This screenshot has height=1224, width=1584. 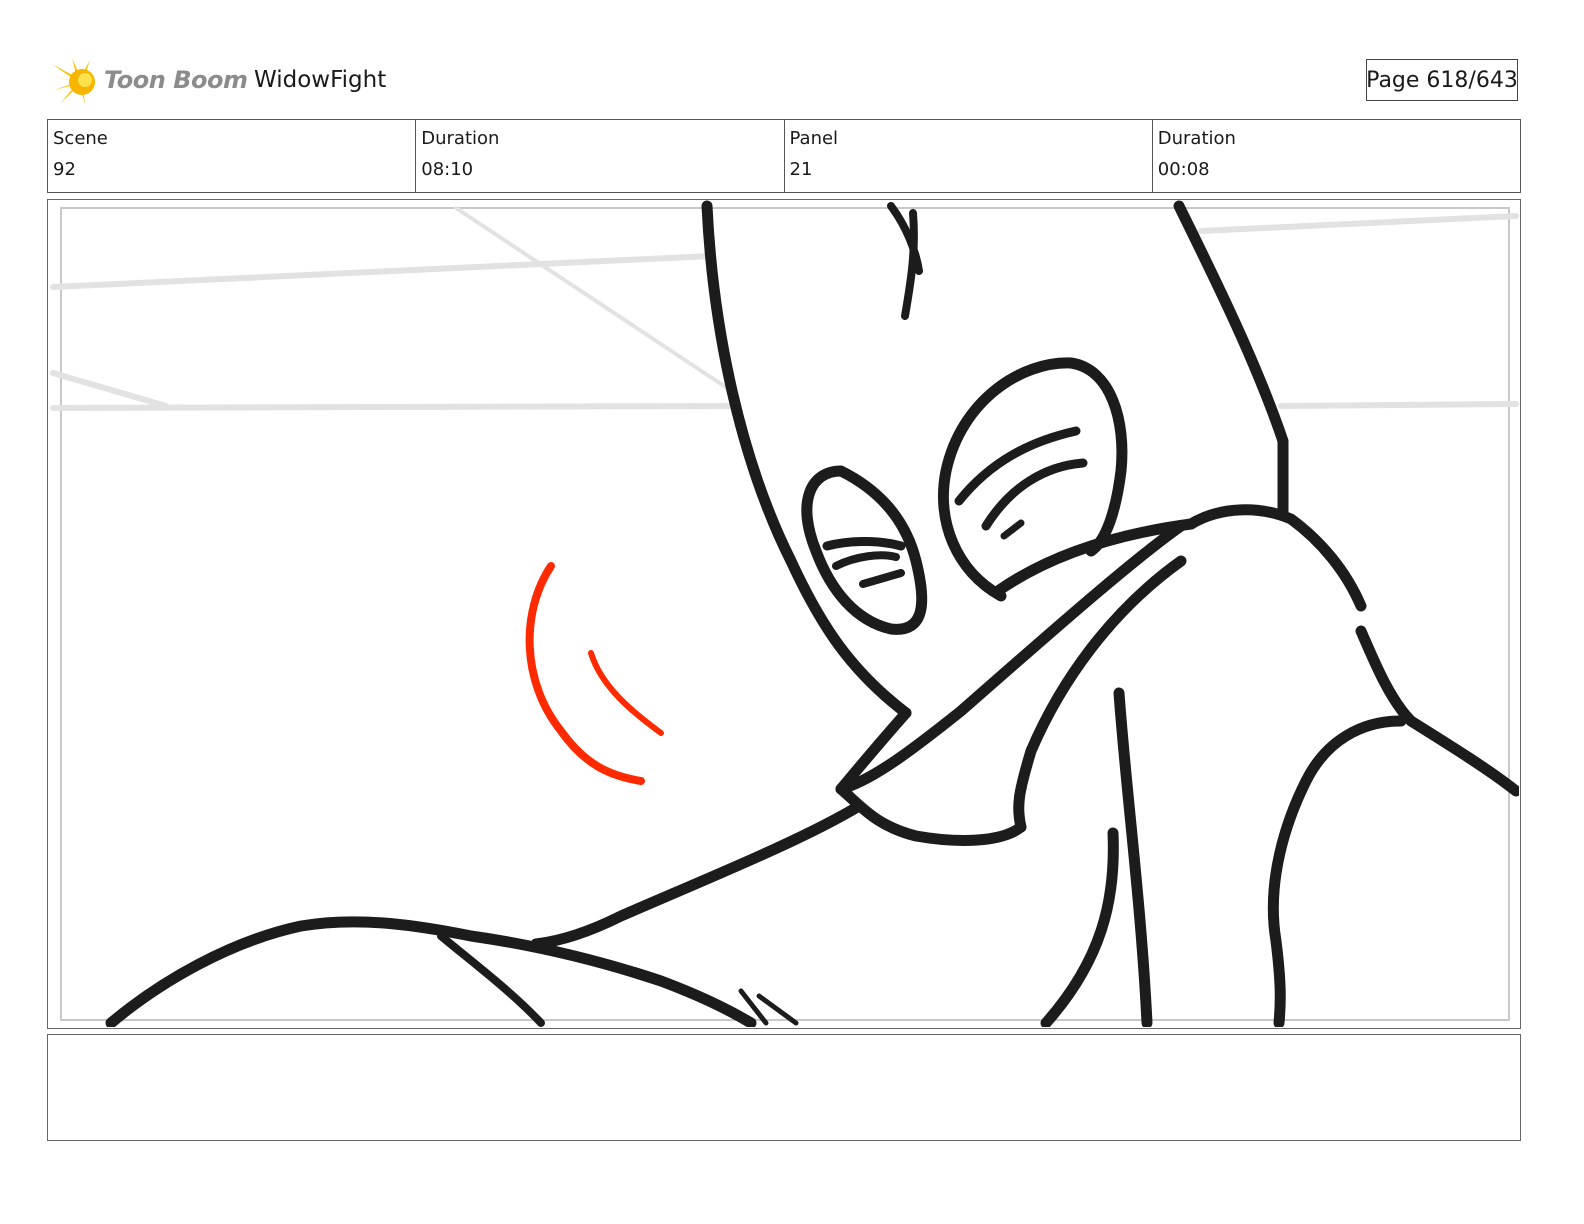 What do you see at coordinates (792, 59) in the screenshot?
I see `page-header: Toon Boom WidowFight Page 618/643` at bounding box center [792, 59].